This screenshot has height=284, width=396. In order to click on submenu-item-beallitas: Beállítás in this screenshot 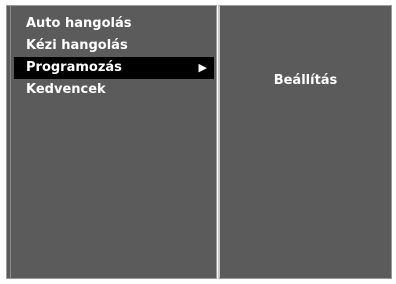, I will do `click(305, 80)`.